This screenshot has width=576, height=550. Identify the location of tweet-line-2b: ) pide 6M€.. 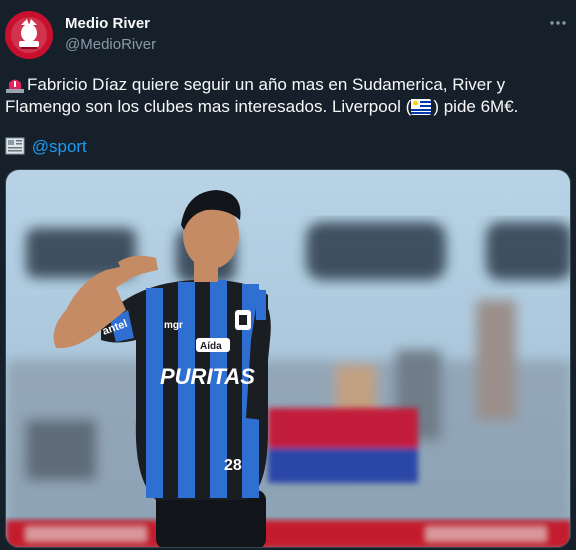
(476, 106).